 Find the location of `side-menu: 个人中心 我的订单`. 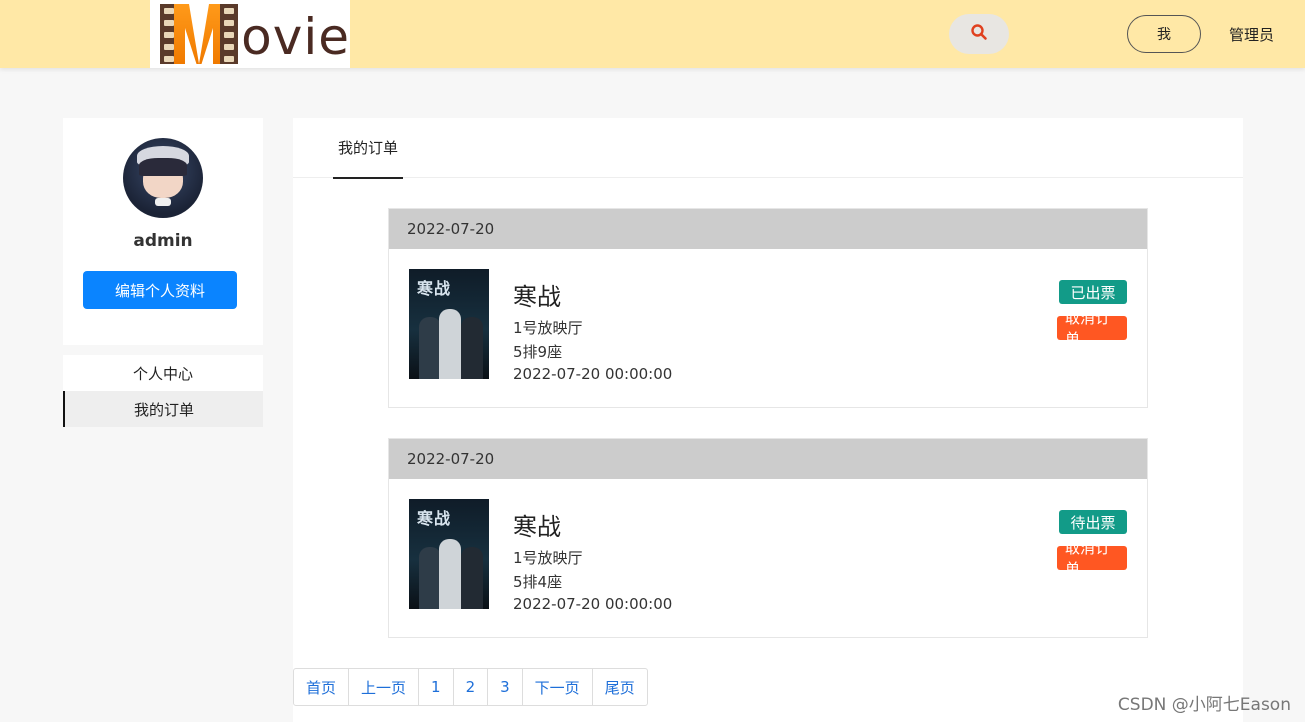

side-menu: 个人中心 我的订单 is located at coordinates (163, 391).